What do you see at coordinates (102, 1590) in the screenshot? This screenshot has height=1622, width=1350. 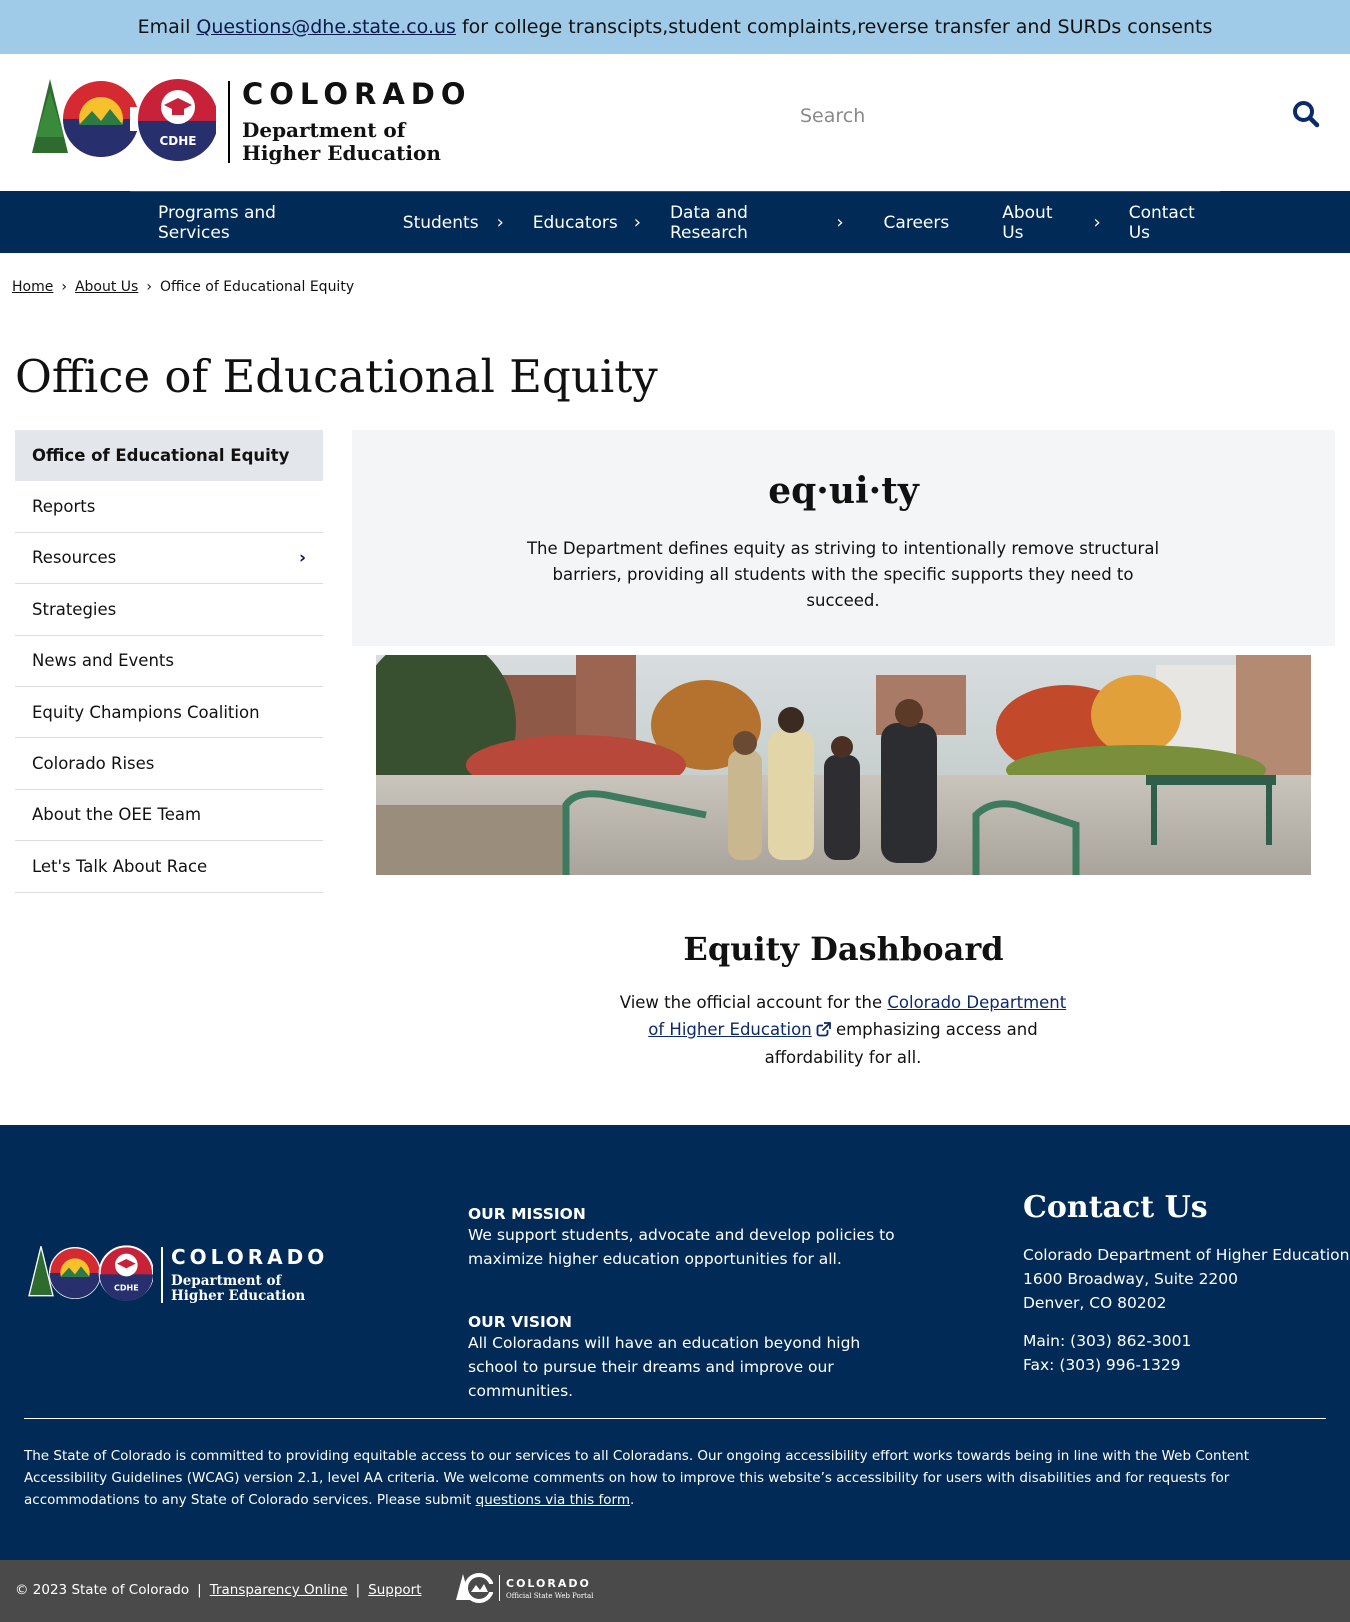 I see `copyright: © 2023 State of Colorado` at bounding box center [102, 1590].